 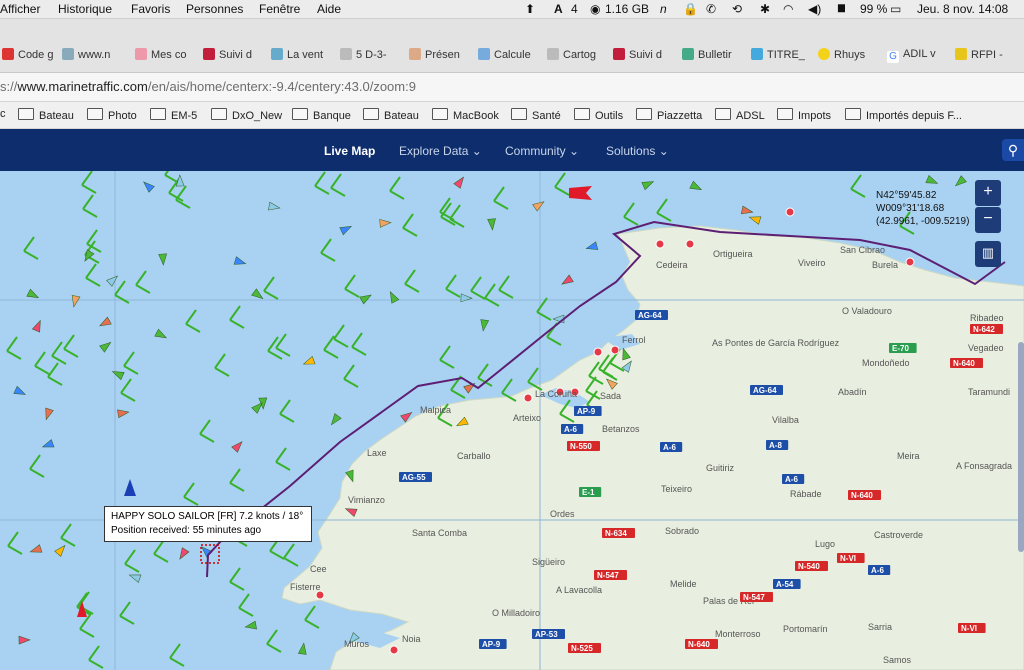 What do you see at coordinates (825, 544) in the screenshot?
I see `place-label: Lugo` at bounding box center [825, 544].